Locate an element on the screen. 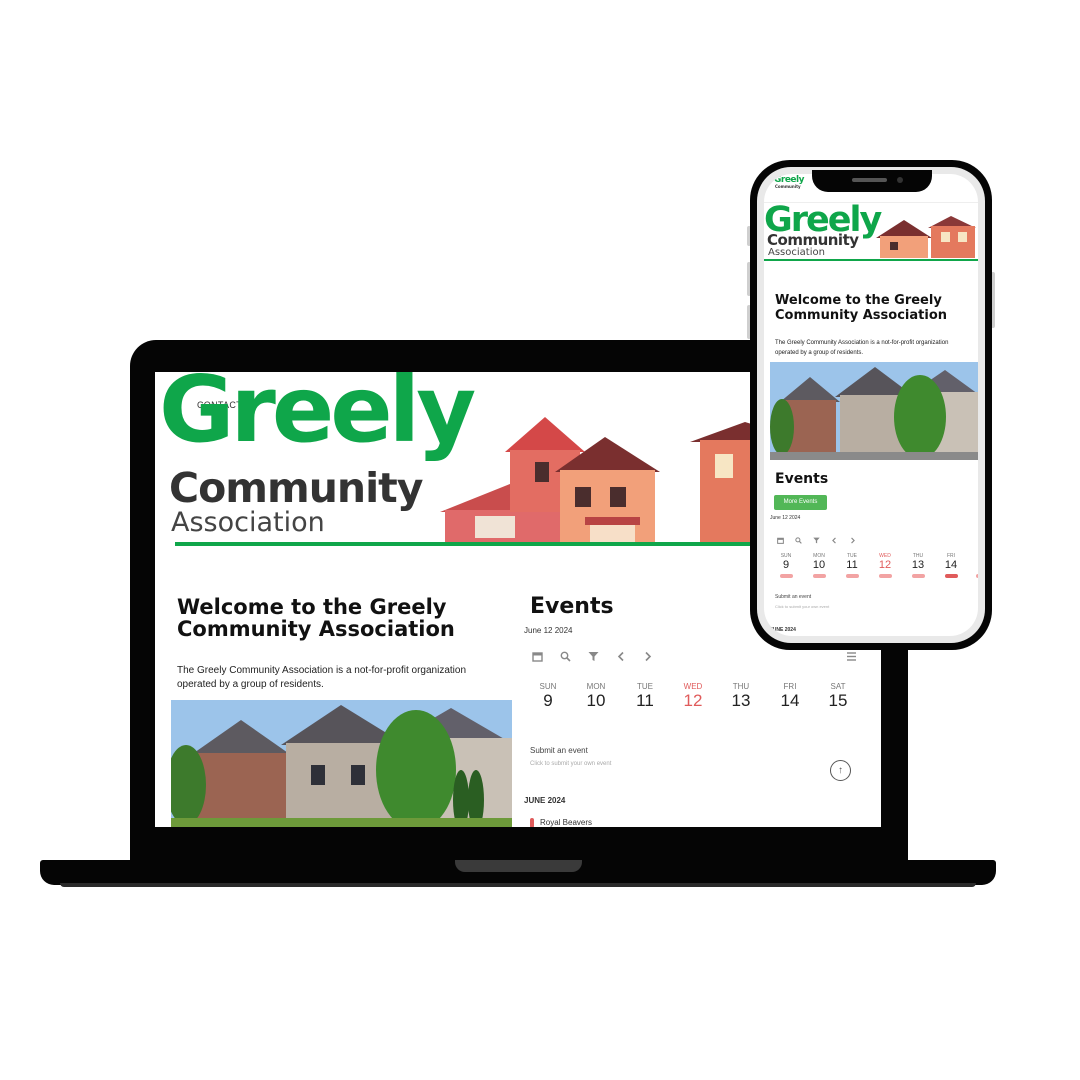 The image size is (1080, 1080). event-indicator-fri is located at coordinates (951, 576).